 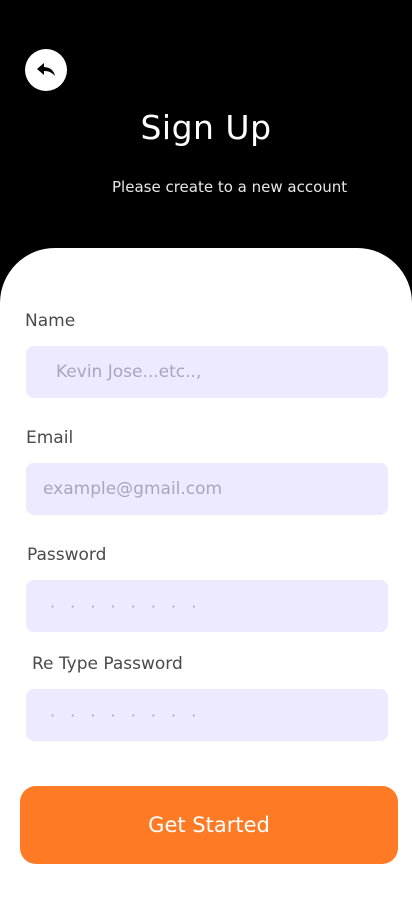 What do you see at coordinates (50, 438) in the screenshot?
I see `email-label: Email` at bounding box center [50, 438].